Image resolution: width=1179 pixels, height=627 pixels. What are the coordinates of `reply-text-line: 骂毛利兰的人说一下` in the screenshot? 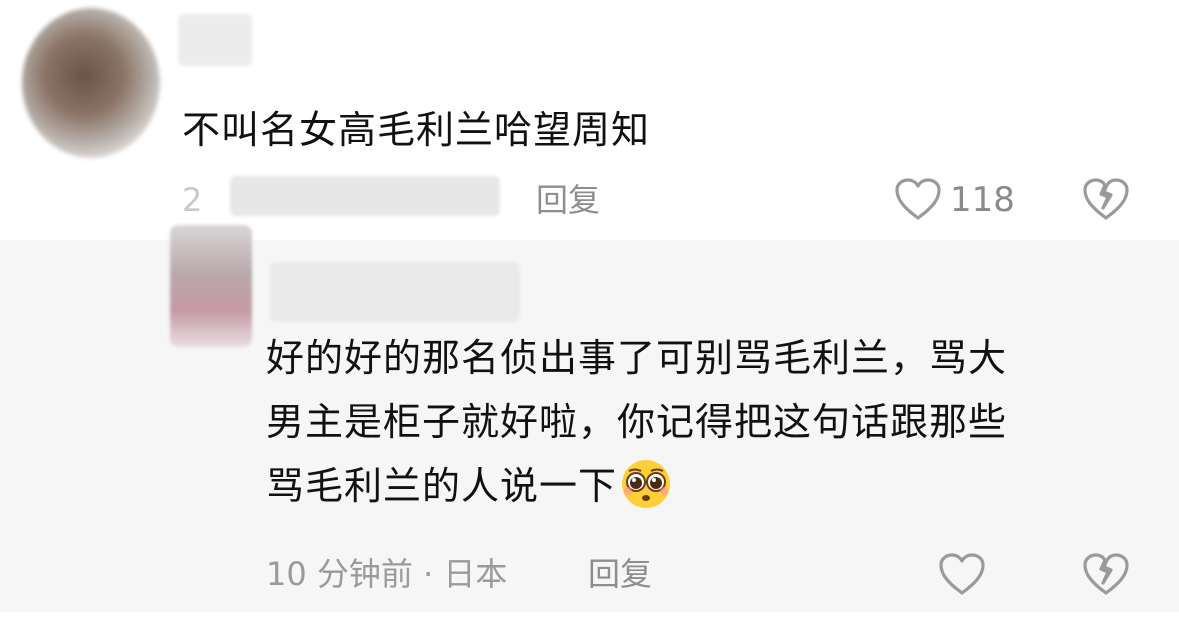 It's located at (696, 486).